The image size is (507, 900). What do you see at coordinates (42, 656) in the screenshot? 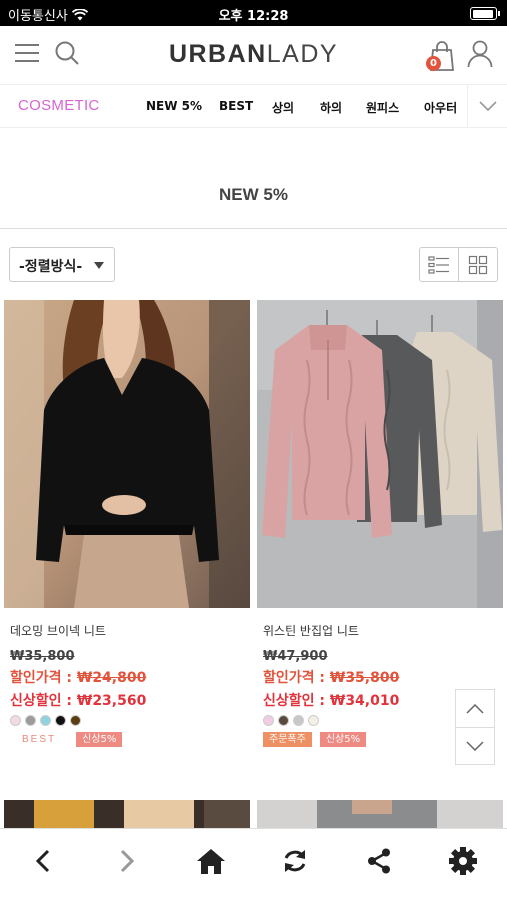
I see `original-price: ₩35,800` at bounding box center [42, 656].